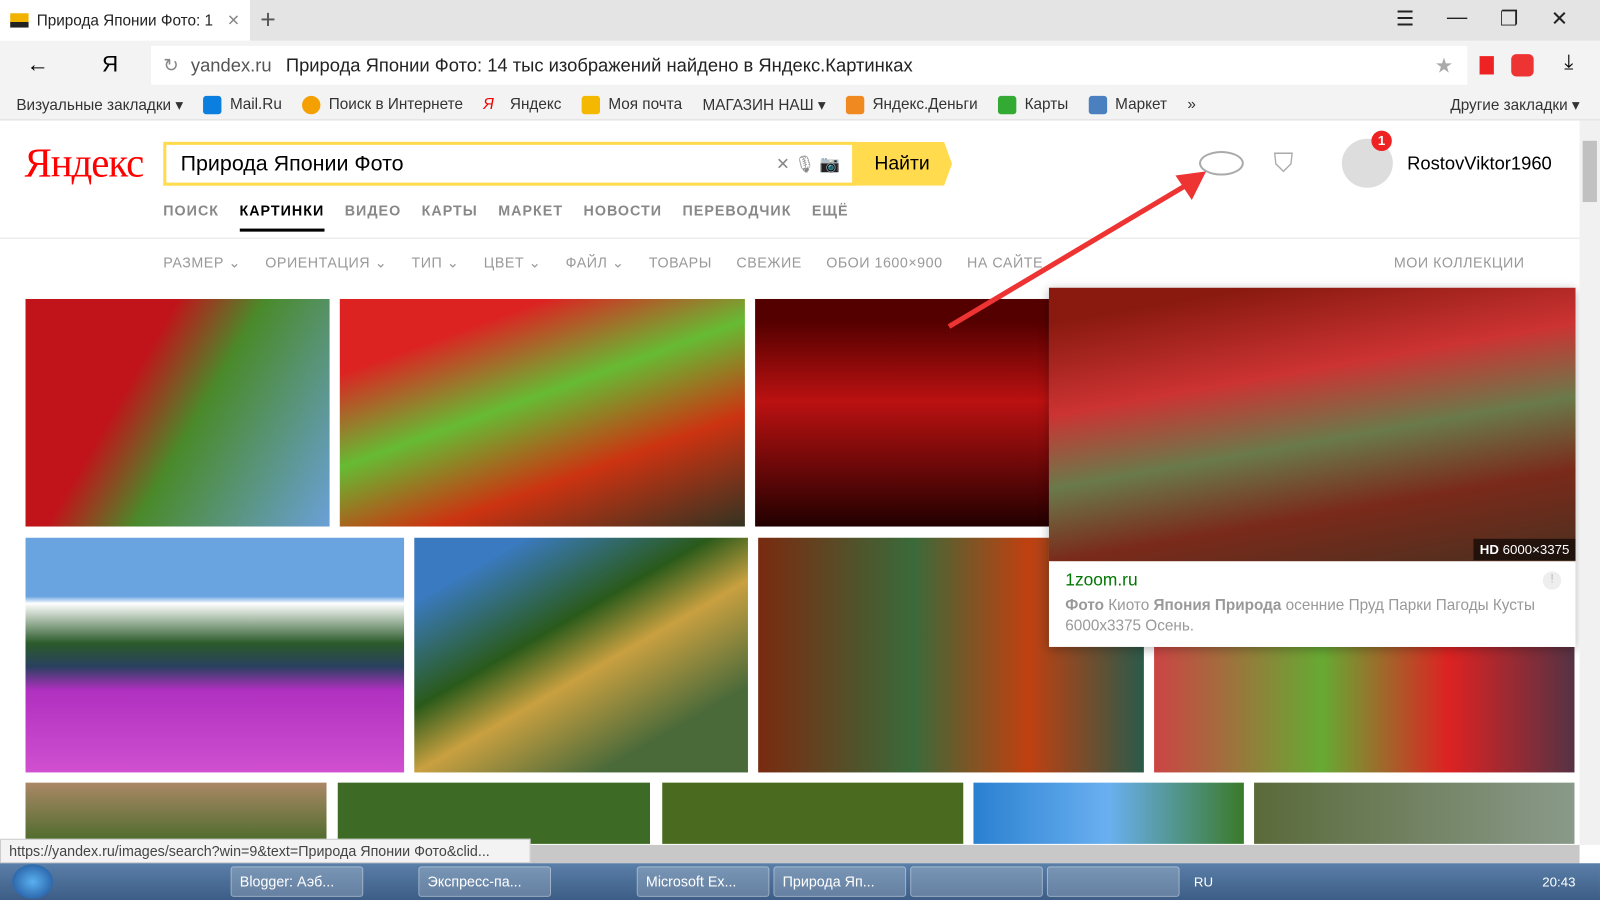 The width and height of the screenshot is (1600, 900). I want to click on menu-icon: ☰, so click(1405, 19).